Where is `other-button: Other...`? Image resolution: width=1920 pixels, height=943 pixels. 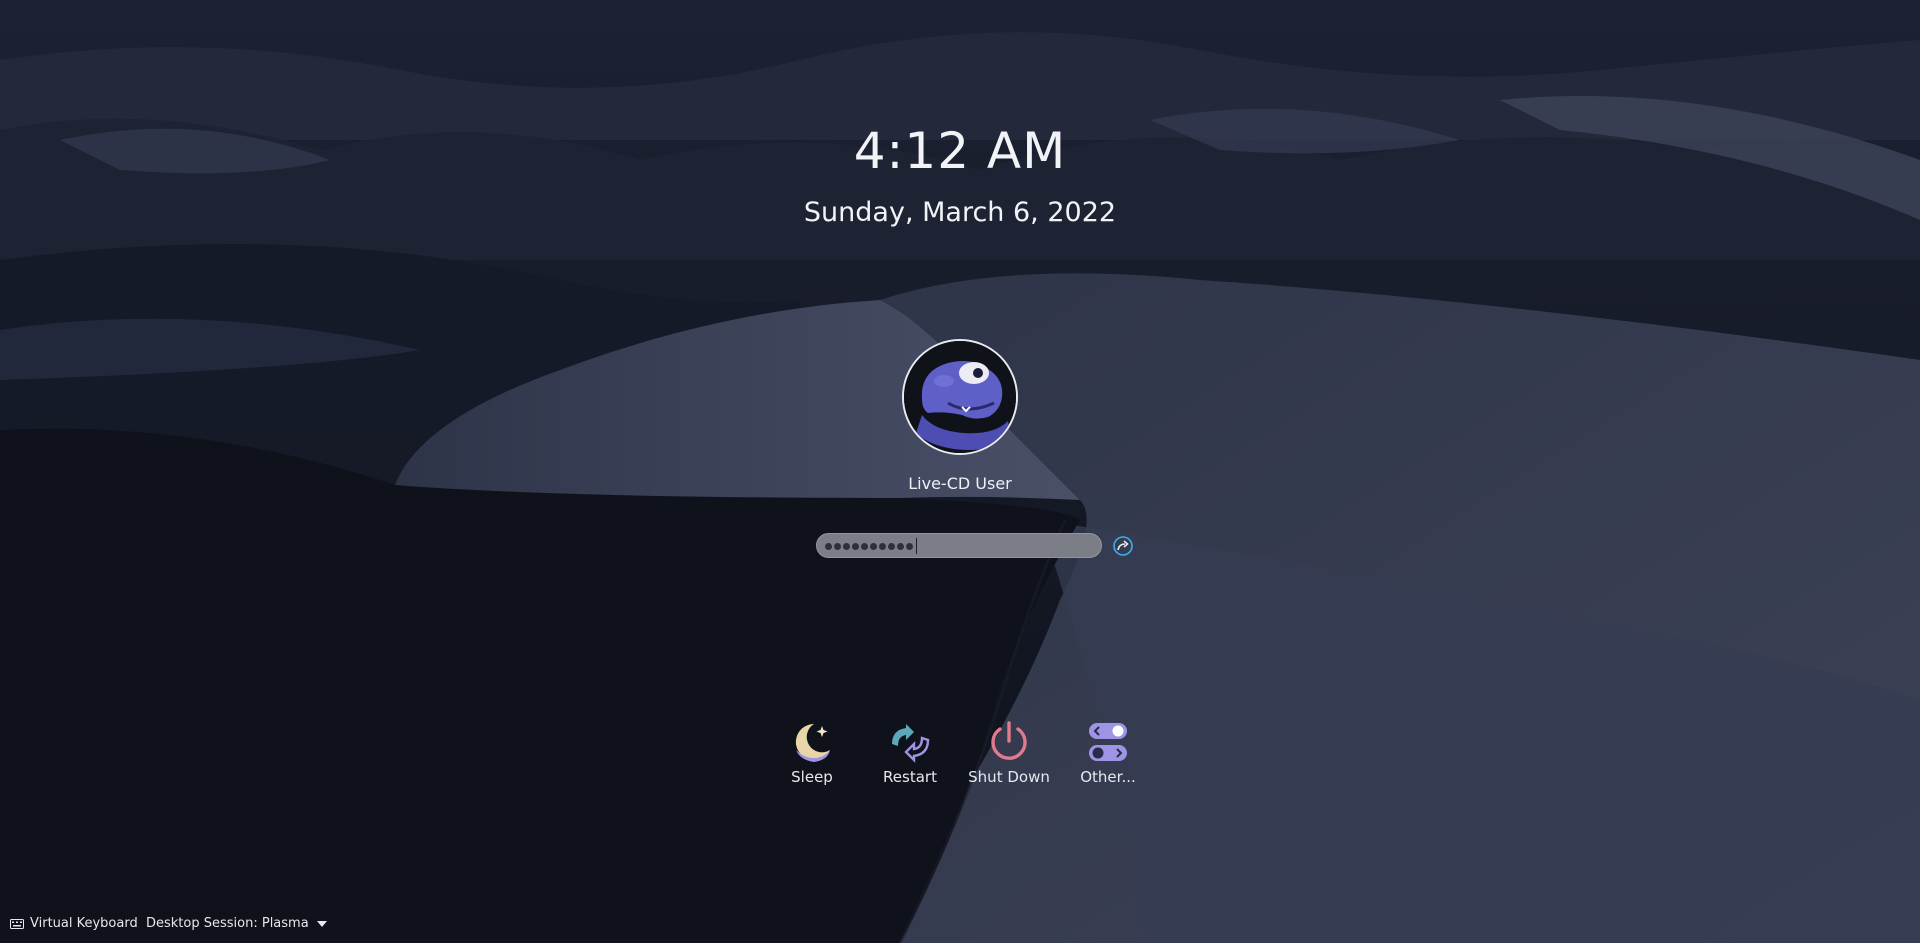
other-button: Other... is located at coordinates (1108, 760).